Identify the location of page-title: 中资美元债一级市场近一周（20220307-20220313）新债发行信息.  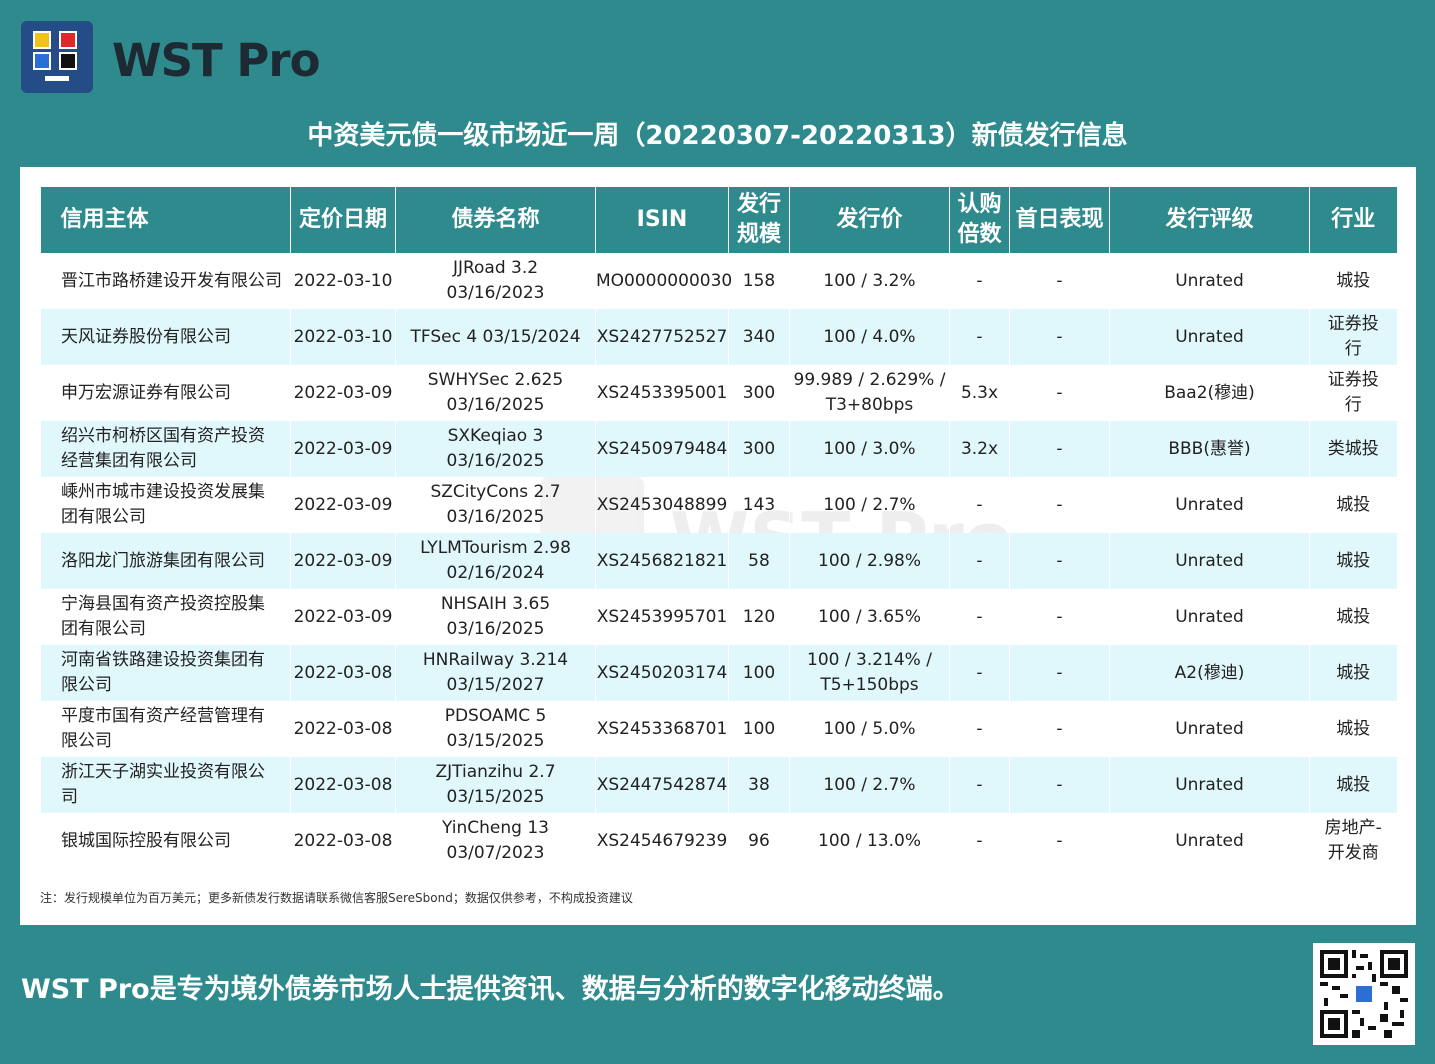
(717, 136).